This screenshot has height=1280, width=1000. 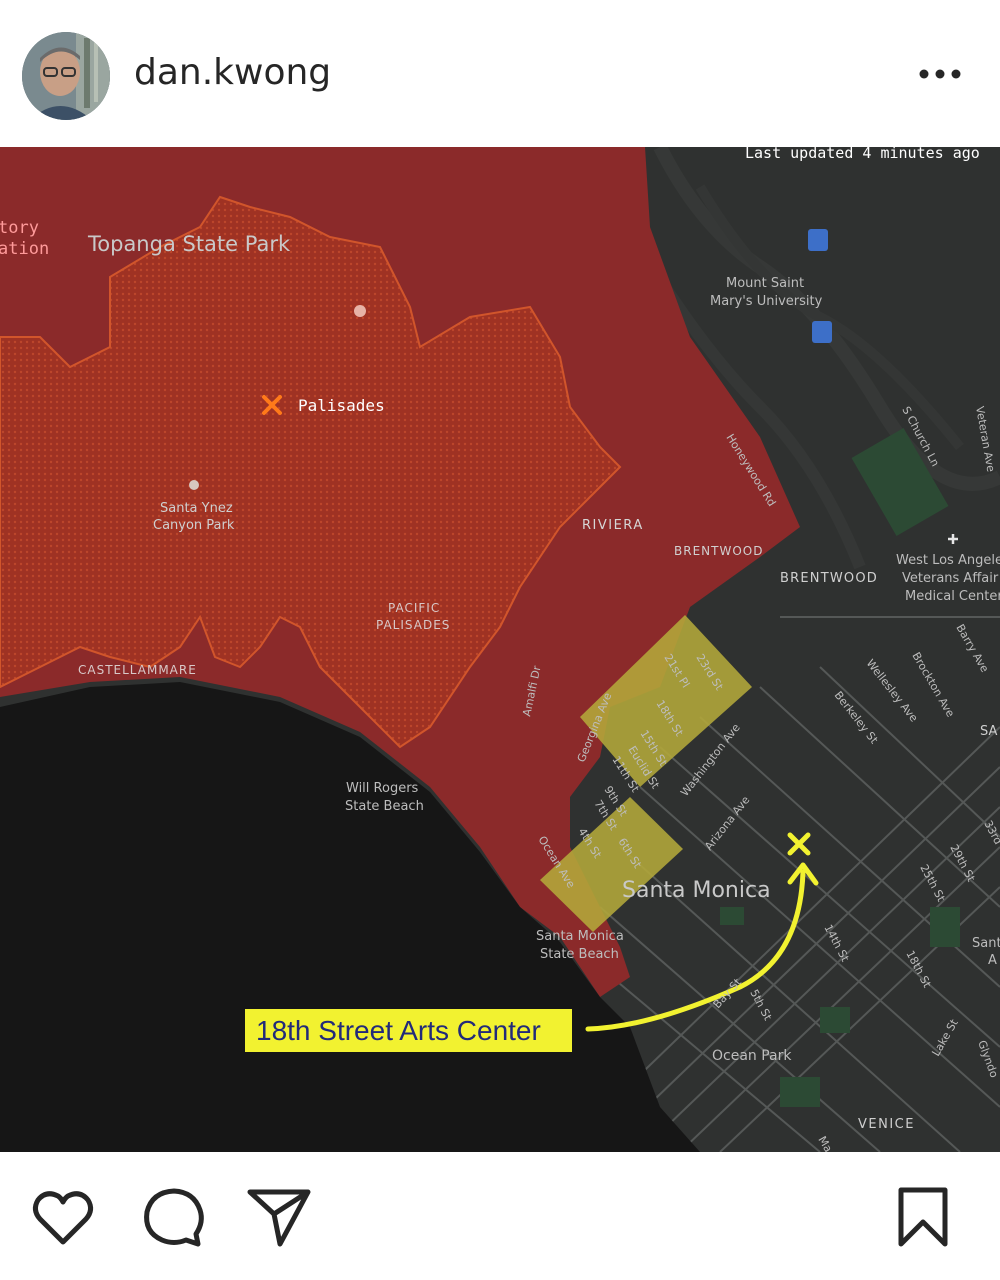 I want to click on santa-monica-label: Santa Monica, so click(x=696, y=890).